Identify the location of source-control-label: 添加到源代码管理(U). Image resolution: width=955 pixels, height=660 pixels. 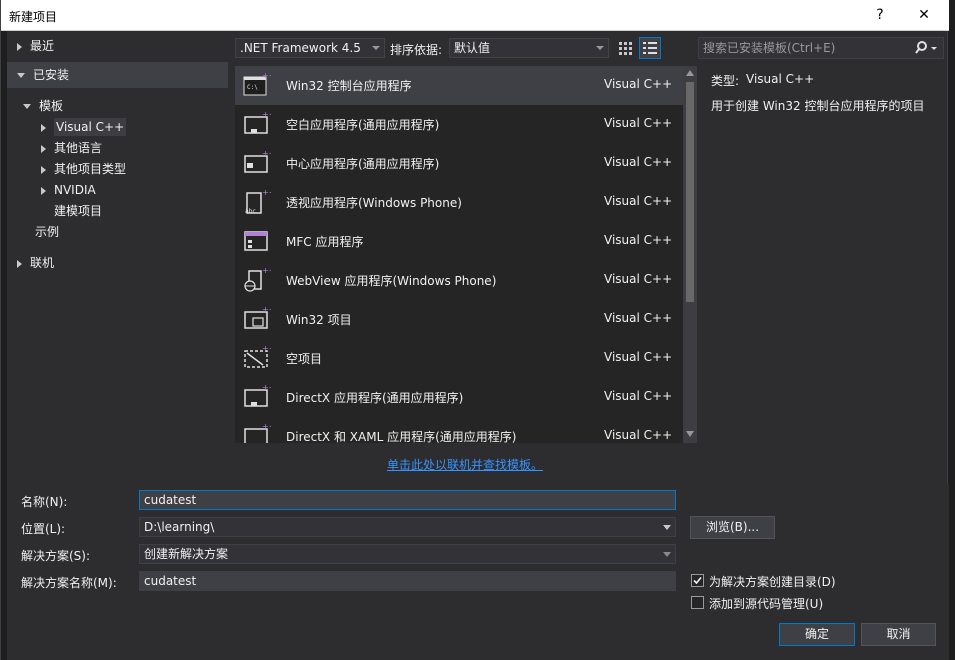
(766, 603).